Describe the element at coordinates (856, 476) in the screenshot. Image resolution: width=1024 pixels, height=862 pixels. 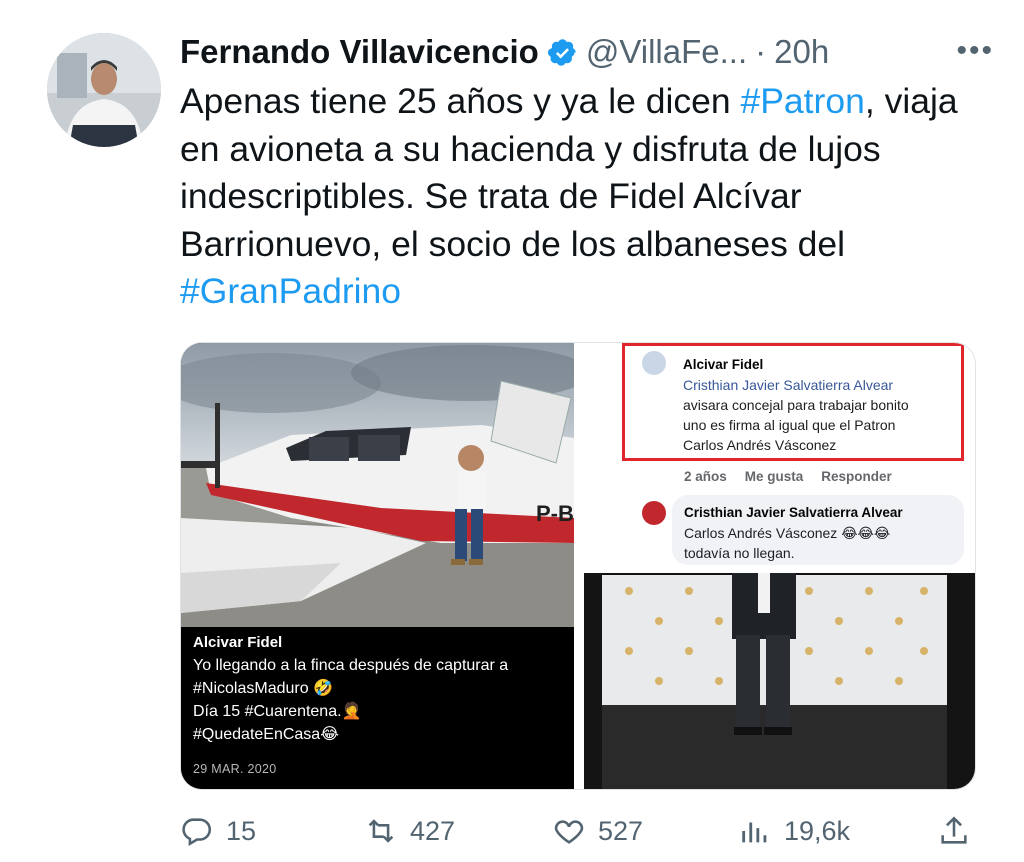
I see `comment-reply: Responder` at that location.